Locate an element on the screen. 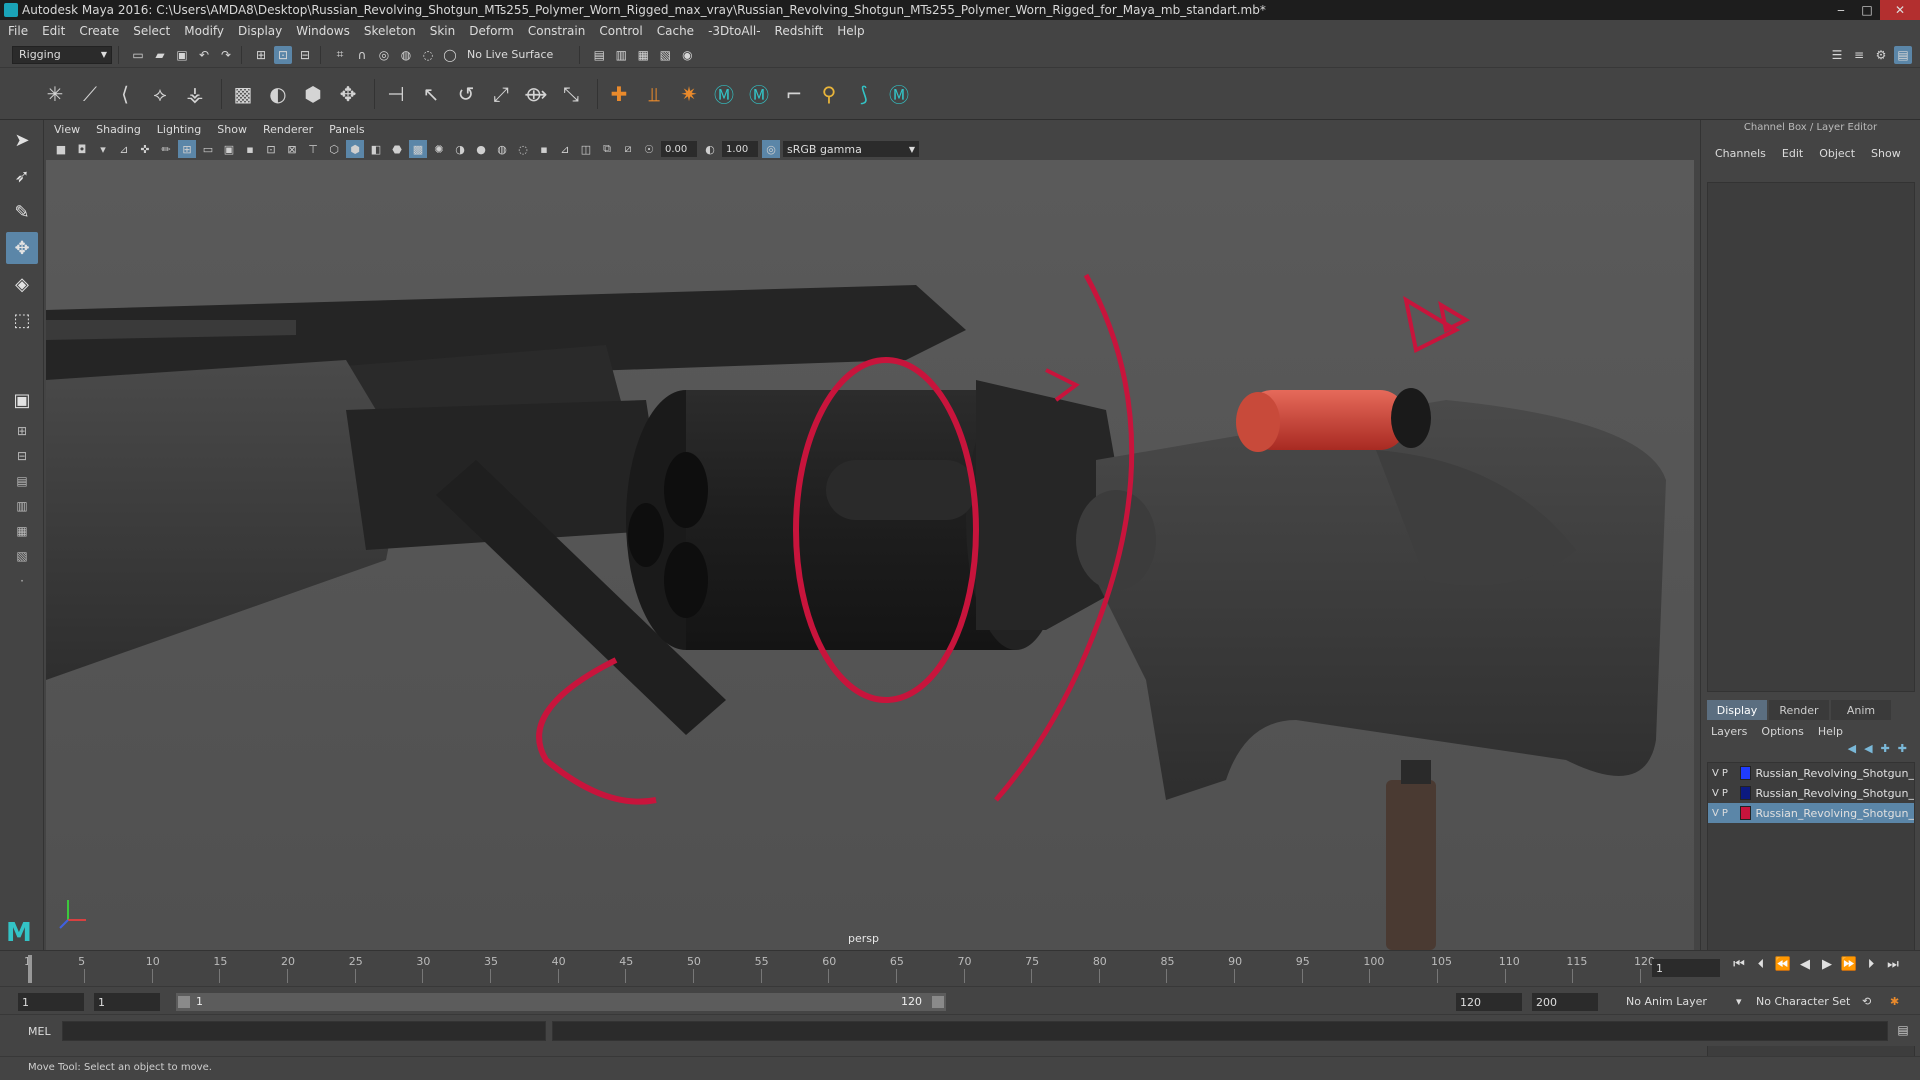 Image resolution: width=1920 pixels, height=1080 pixels. move-layer-down-icon: ◀ is located at coordinates (1868, 751).